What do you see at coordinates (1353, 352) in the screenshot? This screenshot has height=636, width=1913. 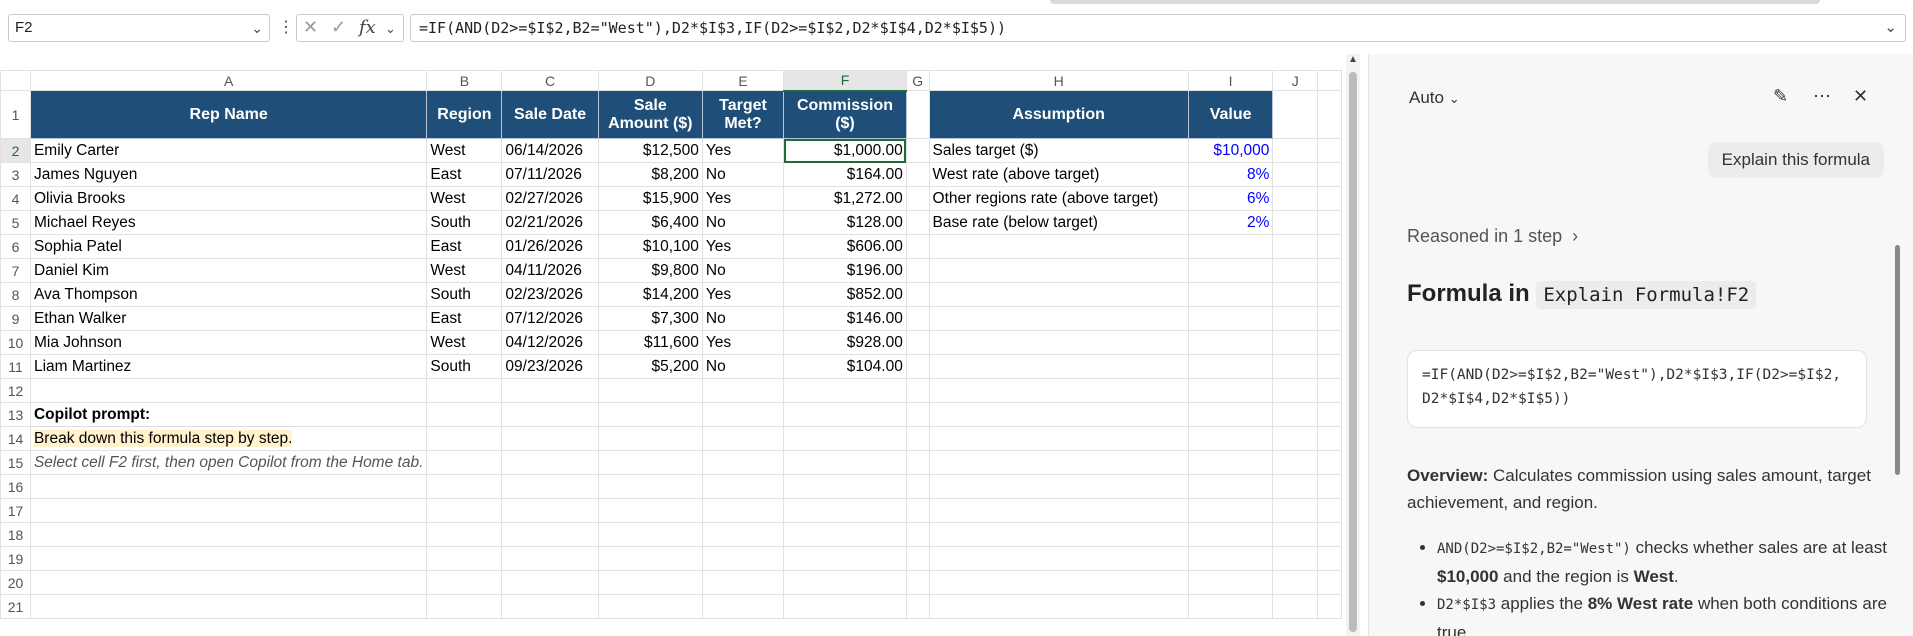 I see `scroll-thumb` at bounding box center [1353, 352].